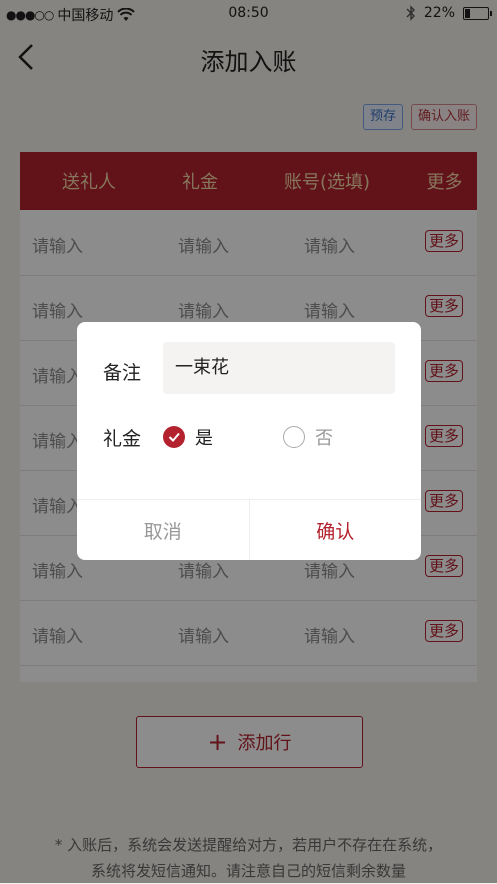 This screenshot has width=497, height=884. I want to click on radio-yes-label: 是, so click(204, 438).